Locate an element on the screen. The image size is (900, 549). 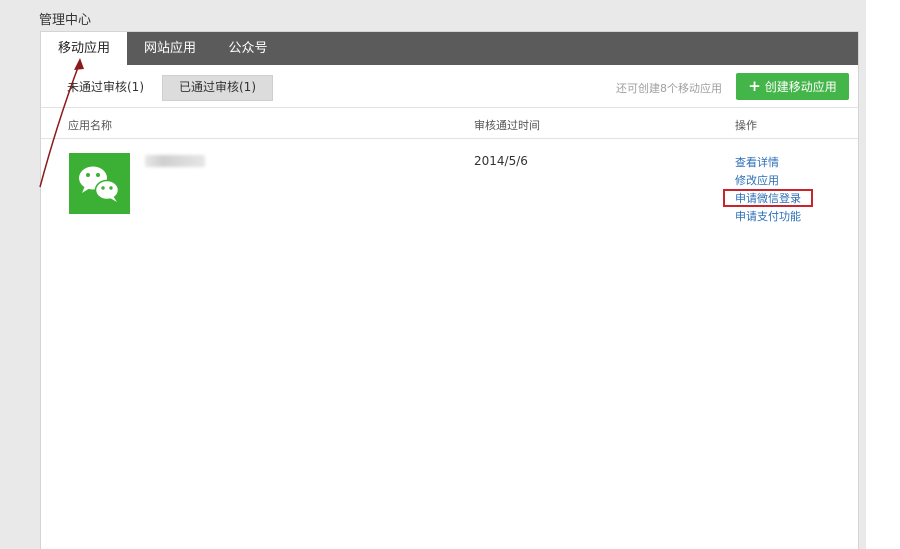
wechat-icon is located at coordinates (99, 183).